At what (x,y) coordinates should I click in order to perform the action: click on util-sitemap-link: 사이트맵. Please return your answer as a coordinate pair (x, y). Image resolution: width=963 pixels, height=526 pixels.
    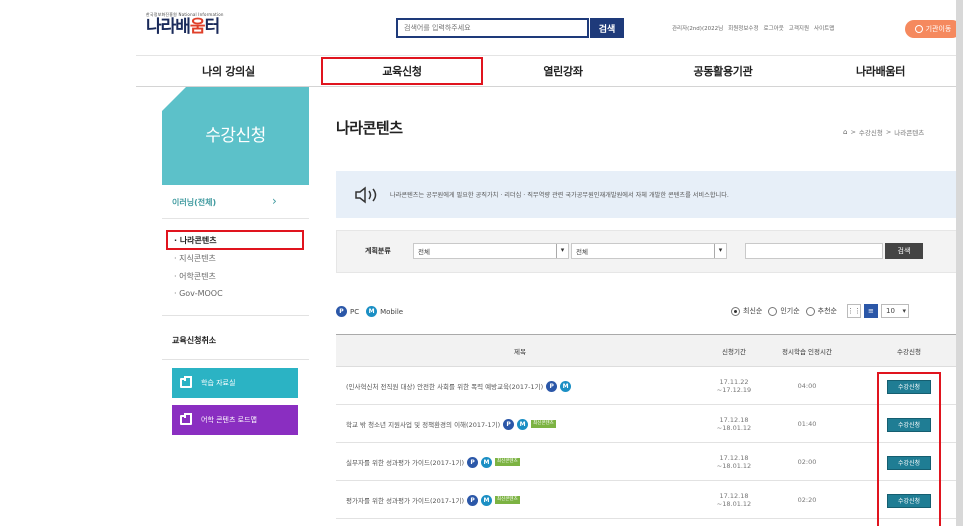
    Looking at the image, I should click on (824, 28).